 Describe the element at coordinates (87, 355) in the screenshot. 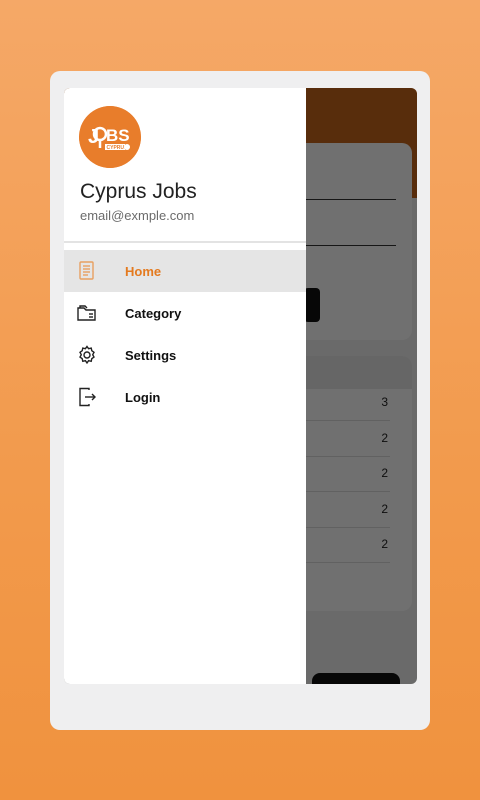

I see `gear-icon` at that location.